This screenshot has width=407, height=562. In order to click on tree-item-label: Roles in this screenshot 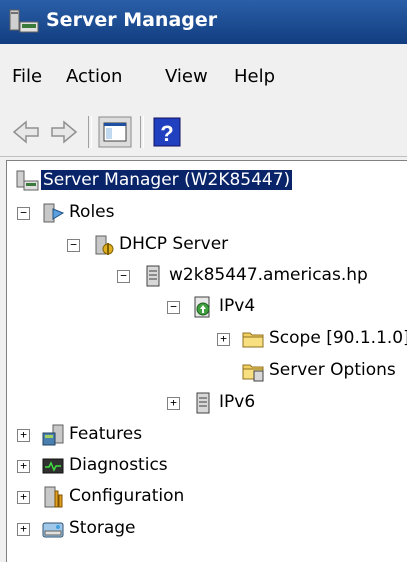, I will do `click(92, 212)`.